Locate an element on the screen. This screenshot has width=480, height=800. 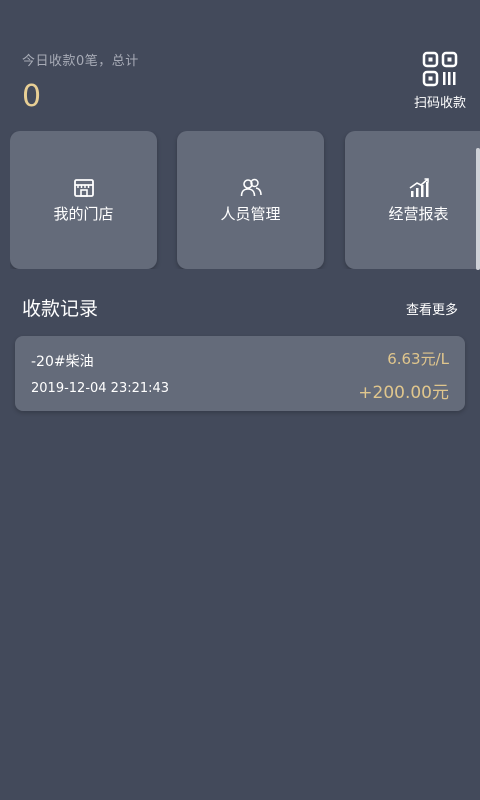
business-report-card: 经营报表 is located at coordinates (412, 200).